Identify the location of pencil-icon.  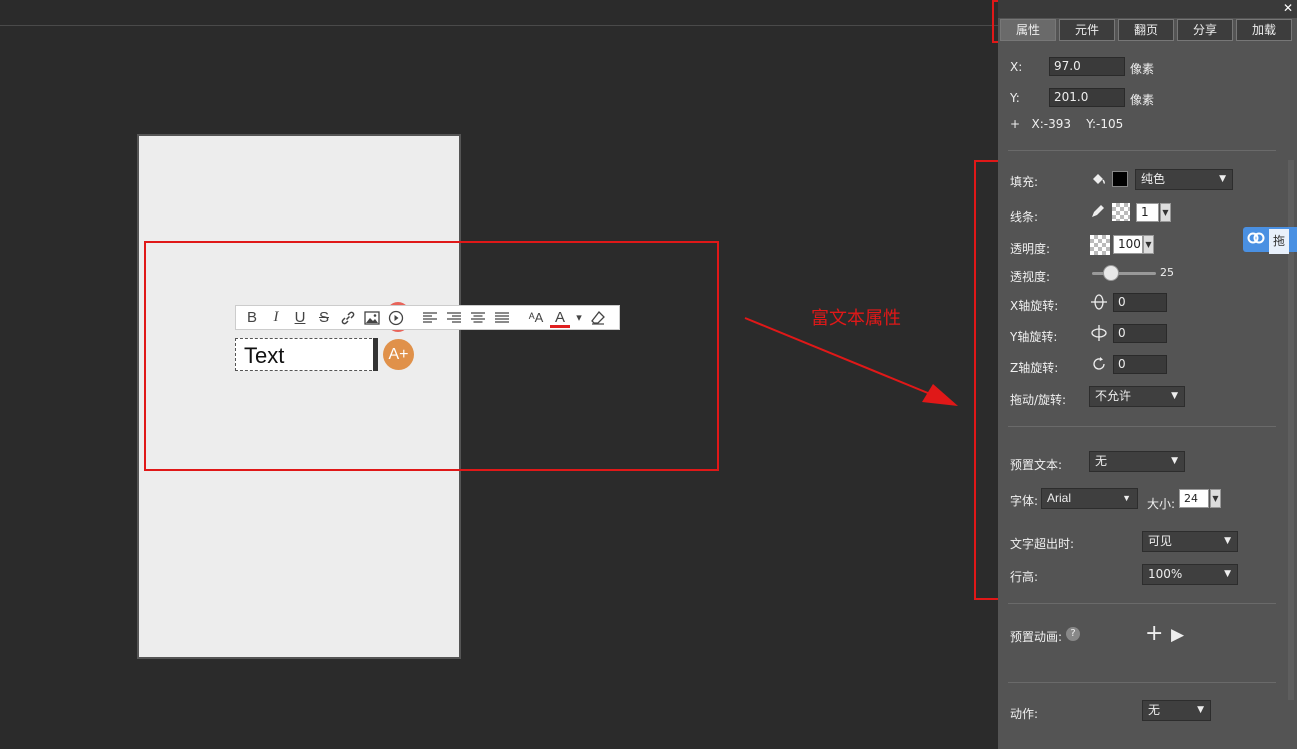
(1098, 213).